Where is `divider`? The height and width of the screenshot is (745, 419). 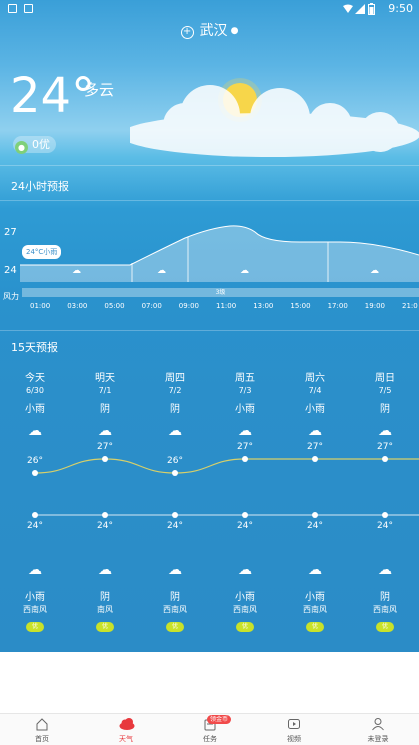 divider is located at coordinates (209, 330).